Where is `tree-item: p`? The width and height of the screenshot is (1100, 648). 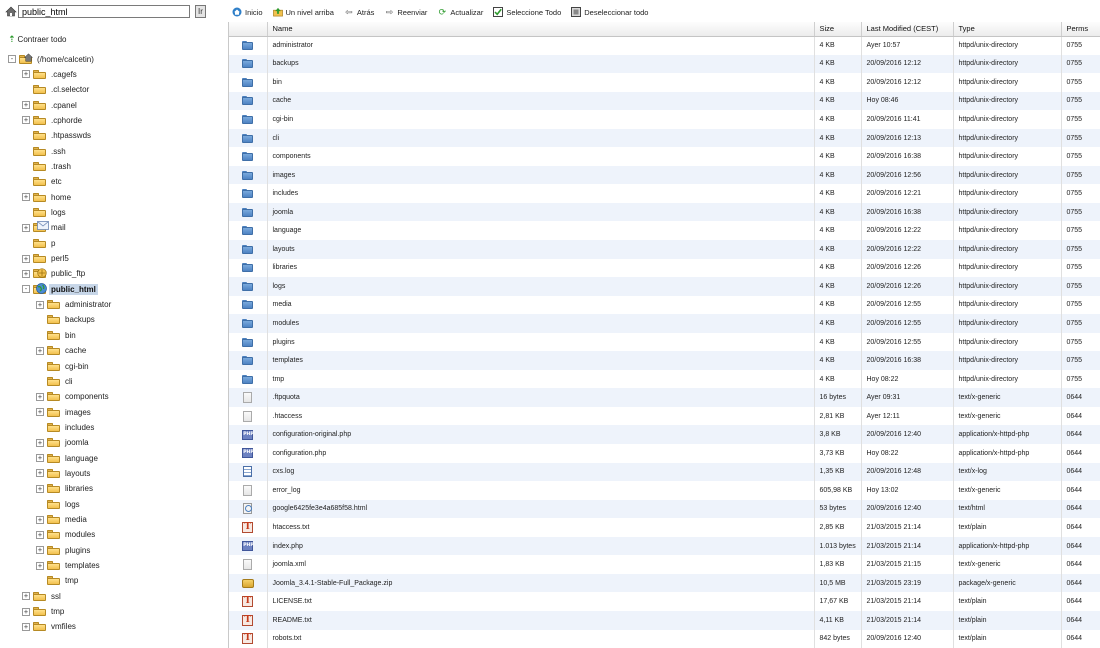 tree-item: p is located at coordinates (39, 243).